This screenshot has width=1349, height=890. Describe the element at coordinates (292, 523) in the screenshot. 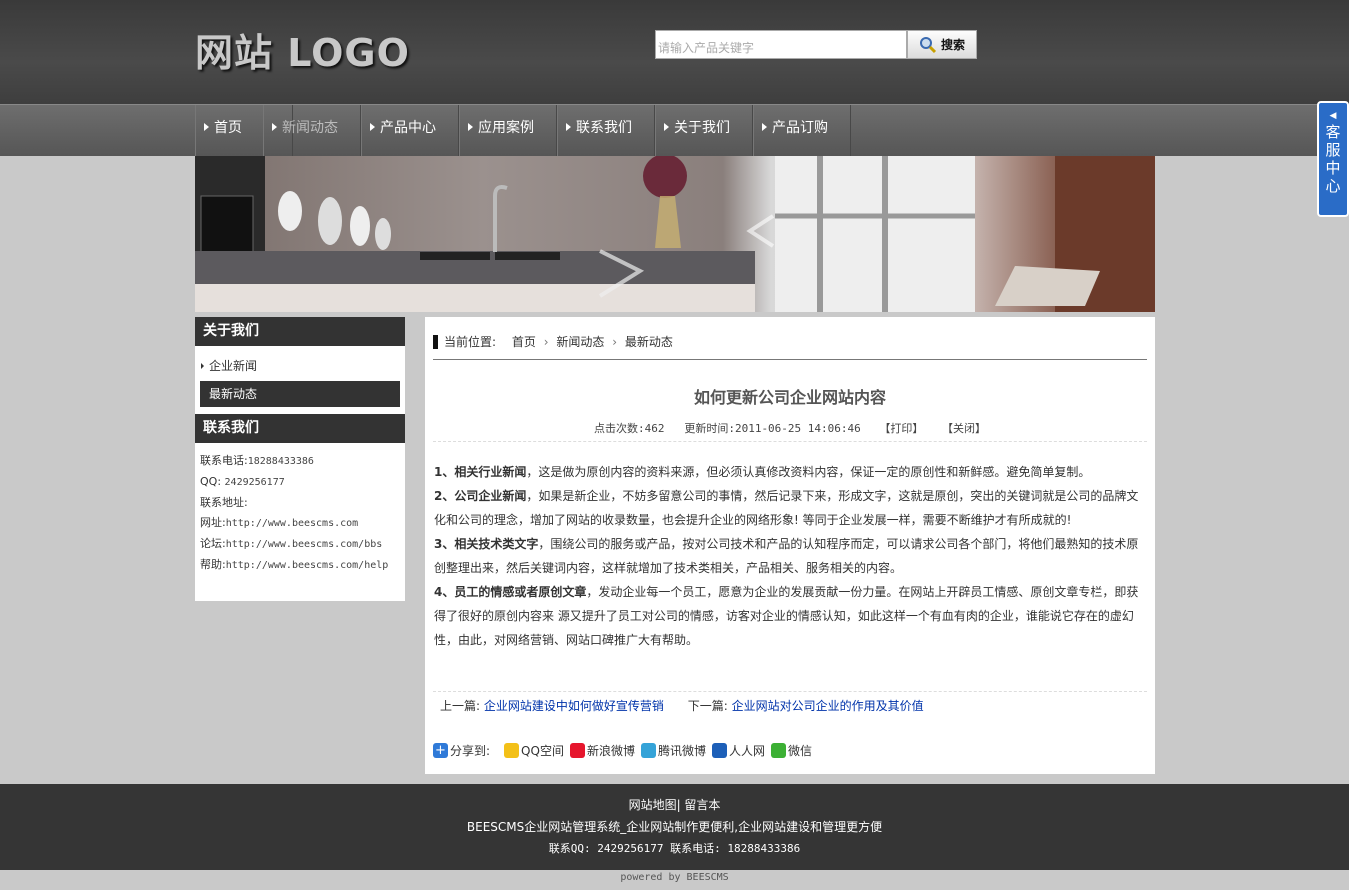

I see `contact-web-link: http://www.beescms.com` at that location.